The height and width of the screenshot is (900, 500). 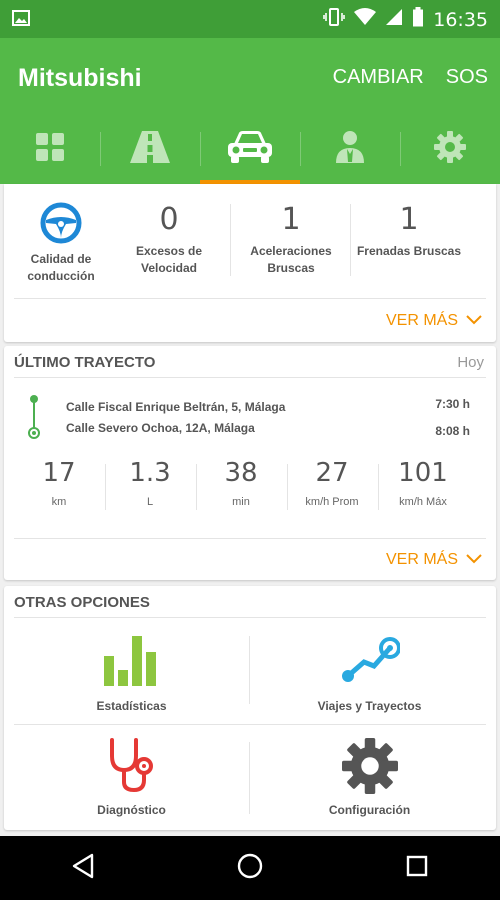 I want to click on metric-unit: km/h Máx, so click(x=423, y=502).